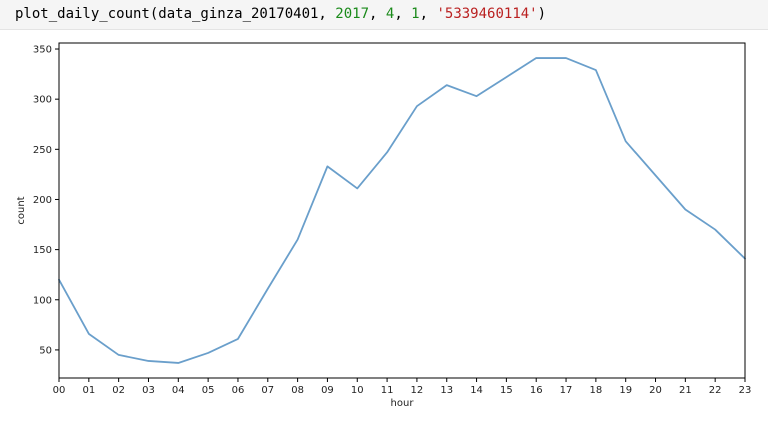 The height and width of the screenshot is (423, 768). I want to click on x-tick-label: 13, so click(446, 390).